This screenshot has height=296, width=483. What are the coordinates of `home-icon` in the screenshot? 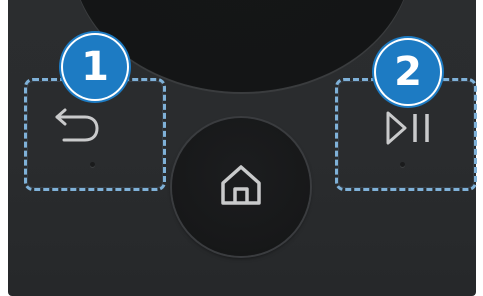 It's located at (241, 185).